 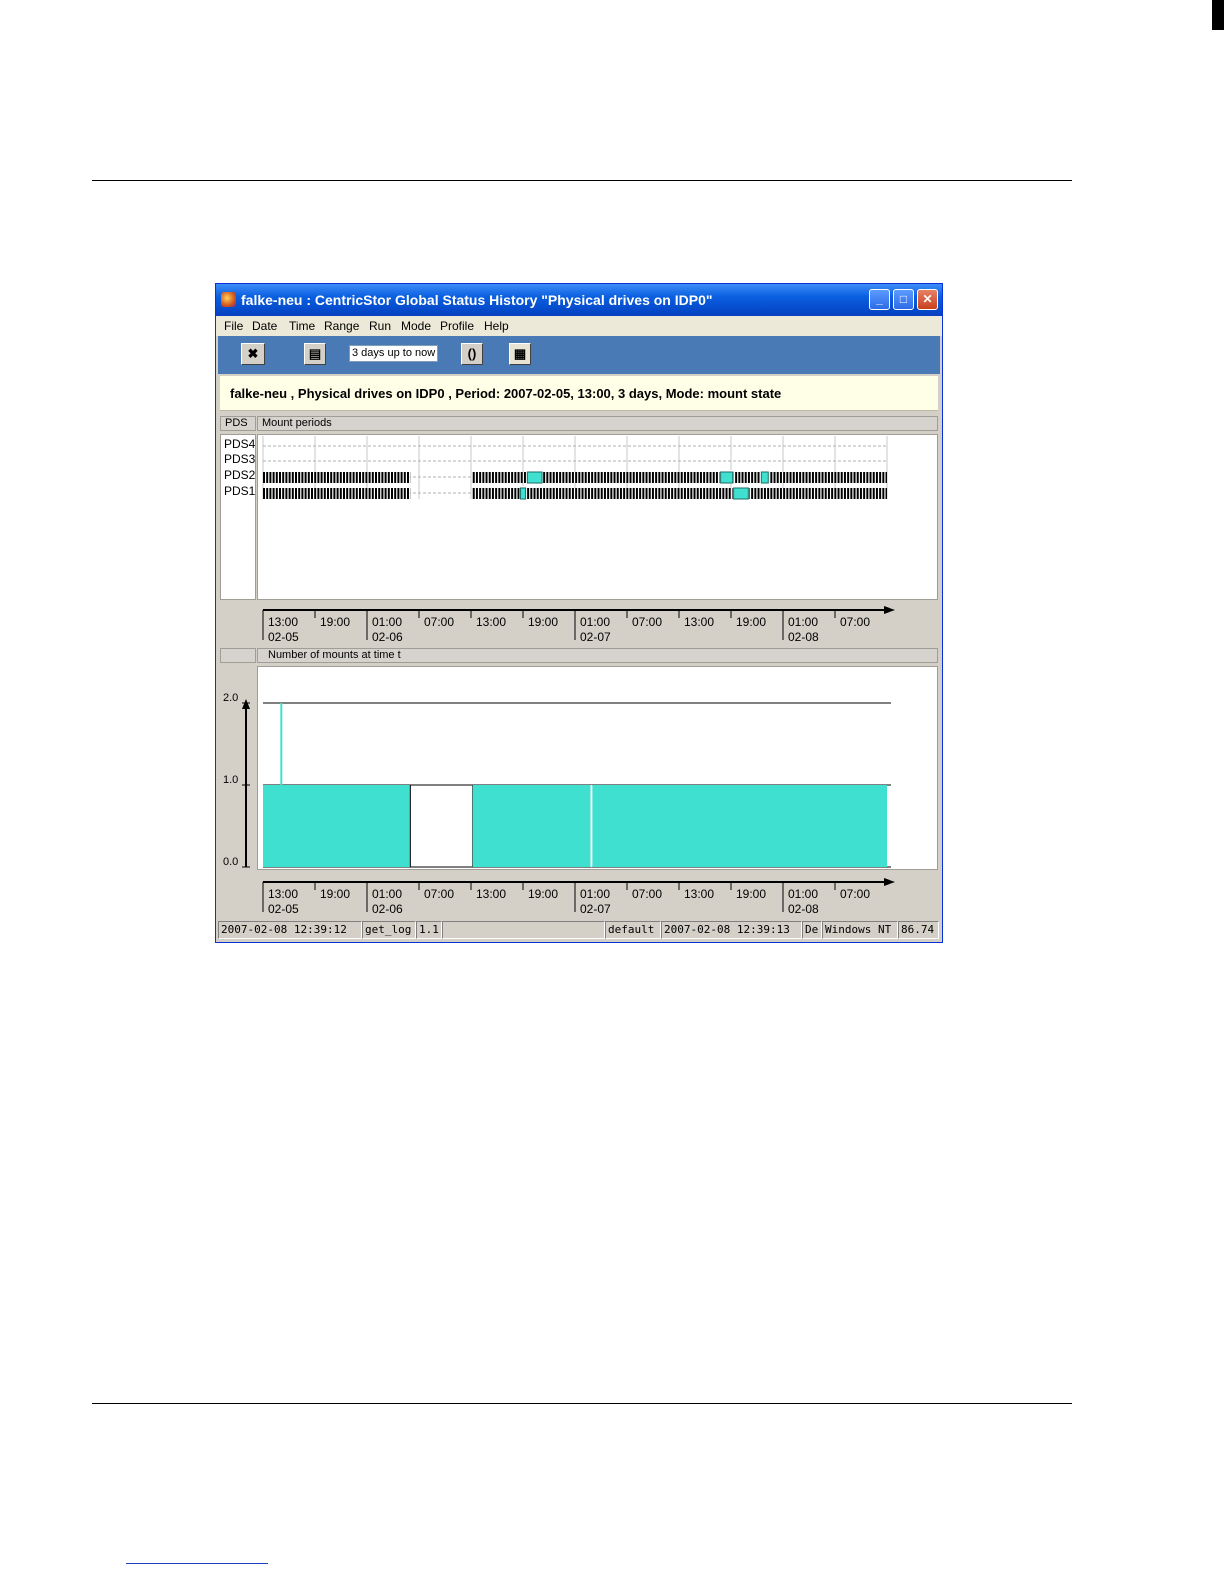 What do you see at coordinates (290, 930) in the screenshot?
I see `status-left-time: 2007-02-08 12:39:12` at bounding box center [290, 930].